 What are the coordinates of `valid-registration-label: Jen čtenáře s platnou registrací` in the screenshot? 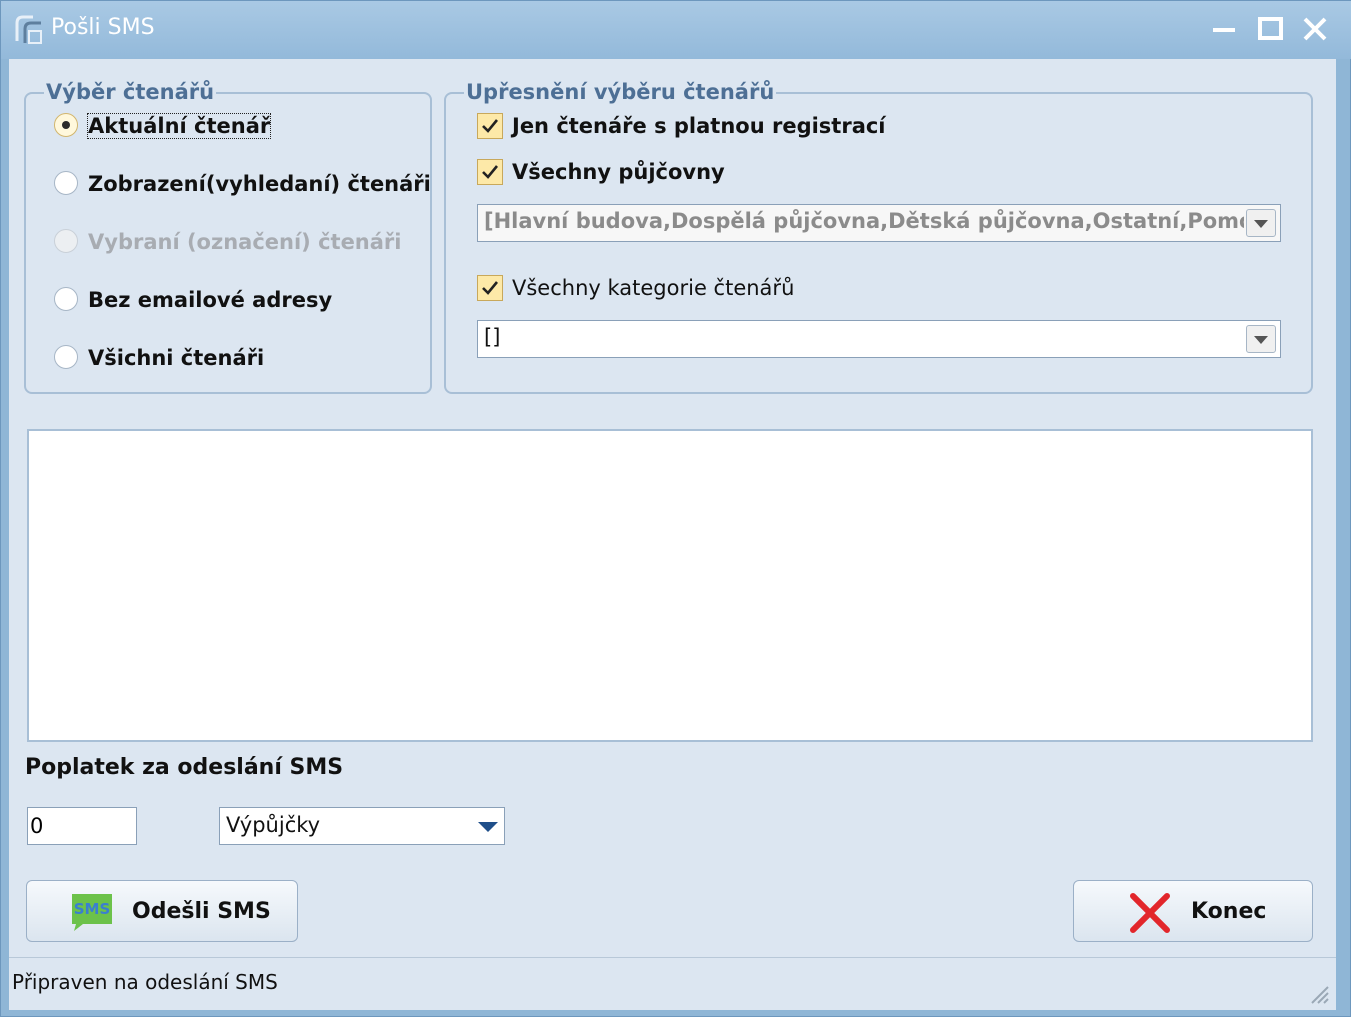 It's located at (699, 126).